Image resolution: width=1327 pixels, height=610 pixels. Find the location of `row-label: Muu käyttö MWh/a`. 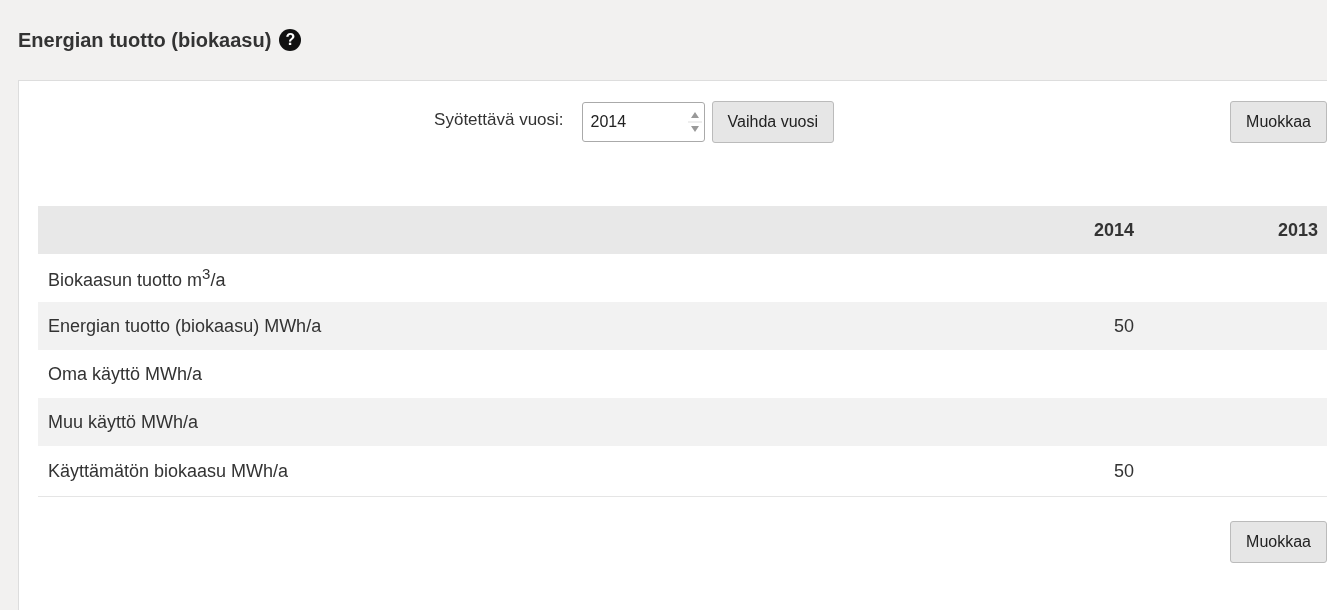

row-label: Muu käyttö MWh/a is located at coordinates (499, 422).